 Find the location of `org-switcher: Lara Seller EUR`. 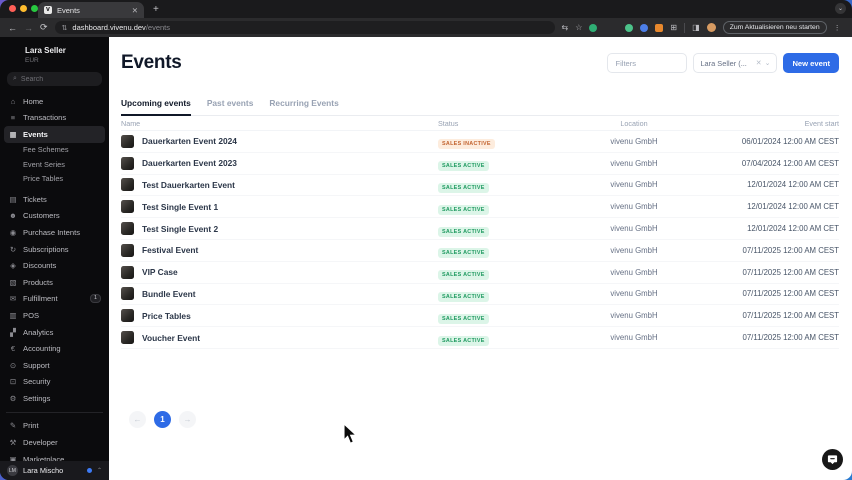

org-switcher: Lara Seller EUR is located at coordinates (54, 52).